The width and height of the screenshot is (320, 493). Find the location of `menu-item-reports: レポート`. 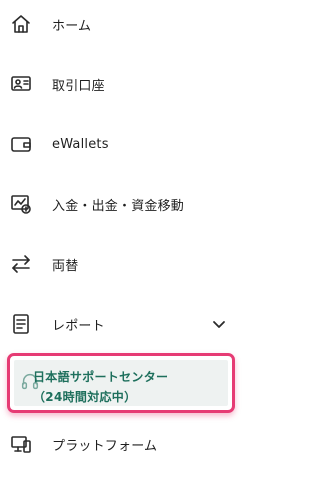

menu-item-reports: レポート is located at coordinates (123, 324).